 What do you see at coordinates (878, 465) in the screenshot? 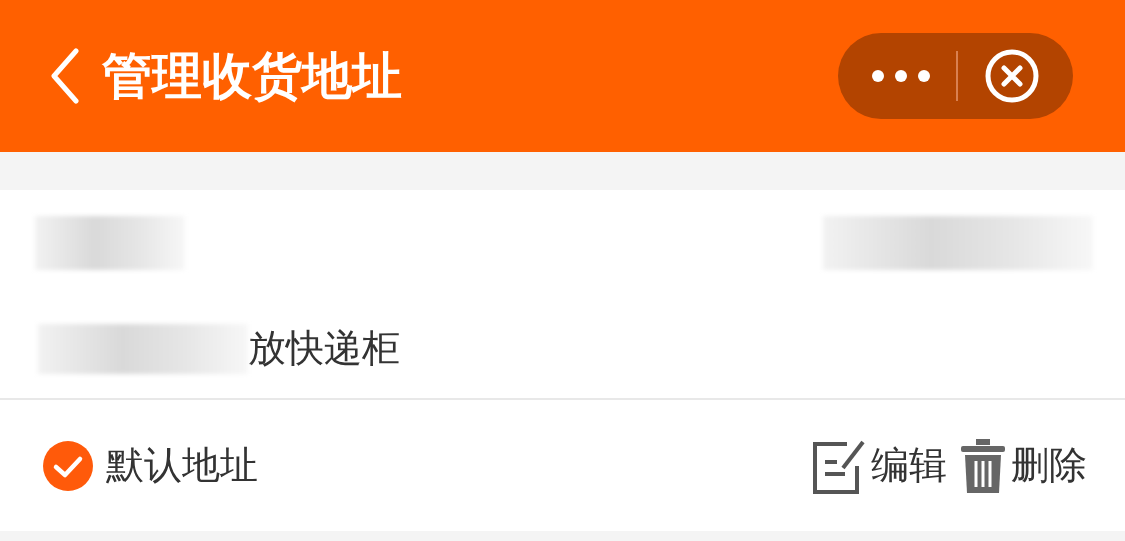
I see `edit-button: 编辑` at bounding box center [878, 465].